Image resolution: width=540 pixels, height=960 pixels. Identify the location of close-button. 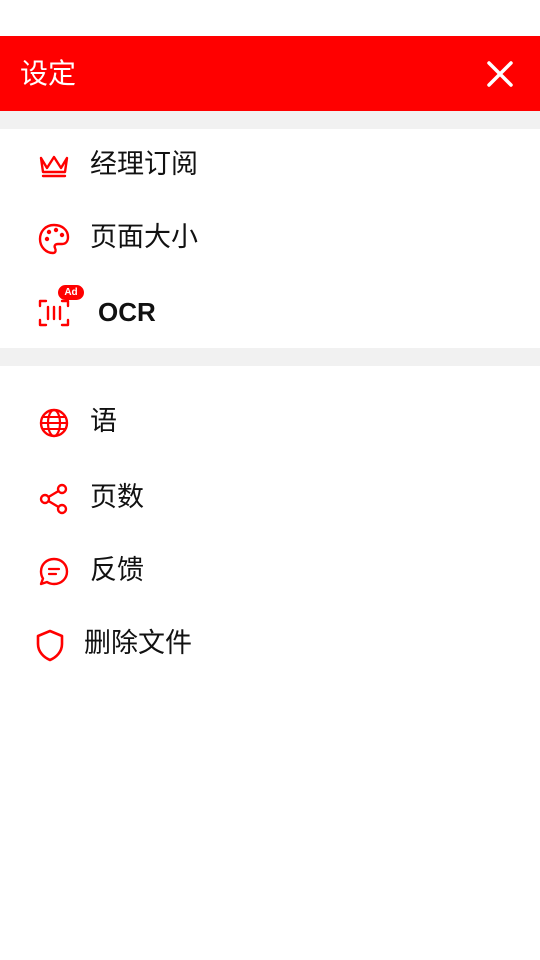
(500, 74).